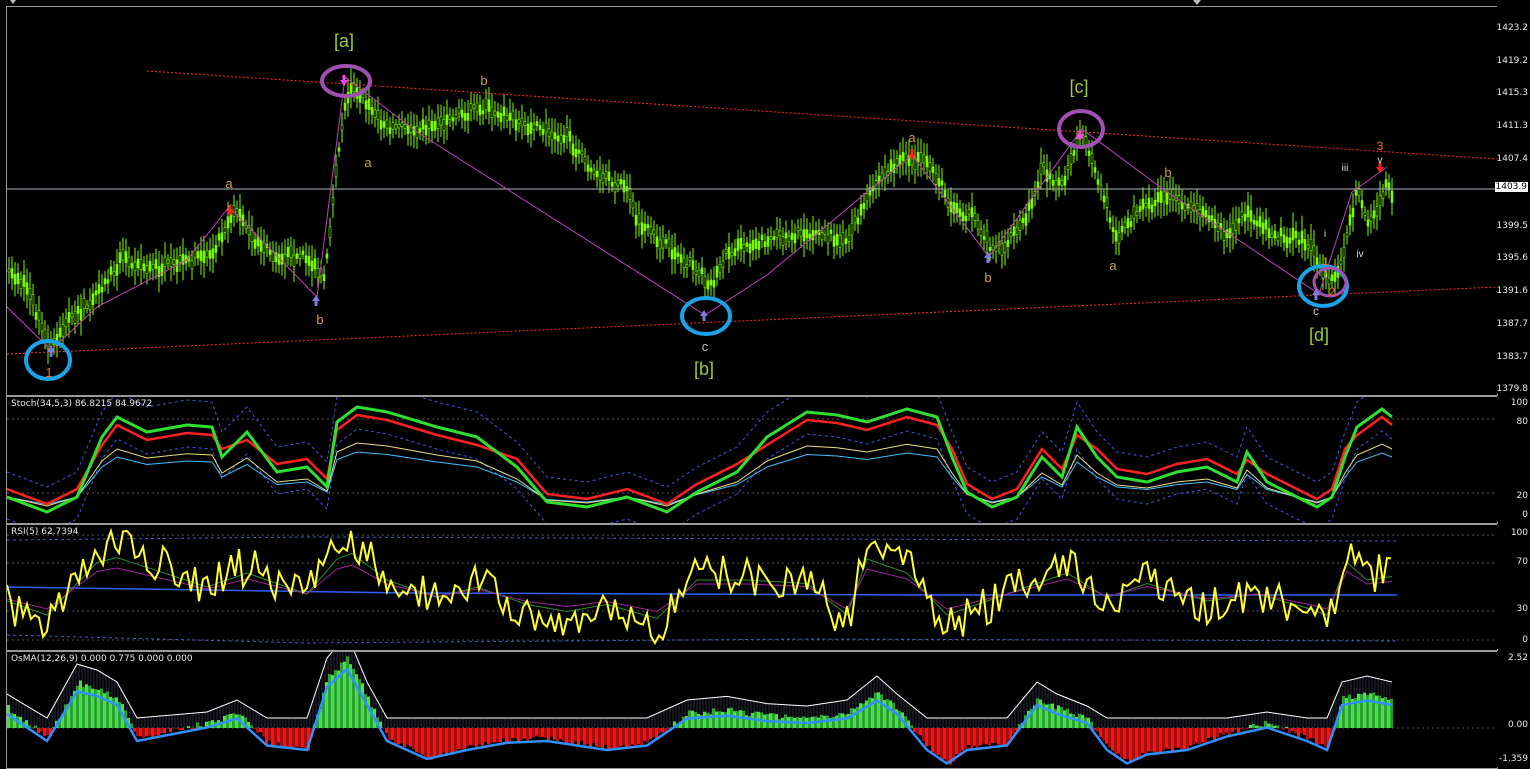 The height and width of the screenshot is (769, 1530). Describe the element at coordinates (1325, 262) in the screenshot. I see `wave-count-label: 1` at that location.